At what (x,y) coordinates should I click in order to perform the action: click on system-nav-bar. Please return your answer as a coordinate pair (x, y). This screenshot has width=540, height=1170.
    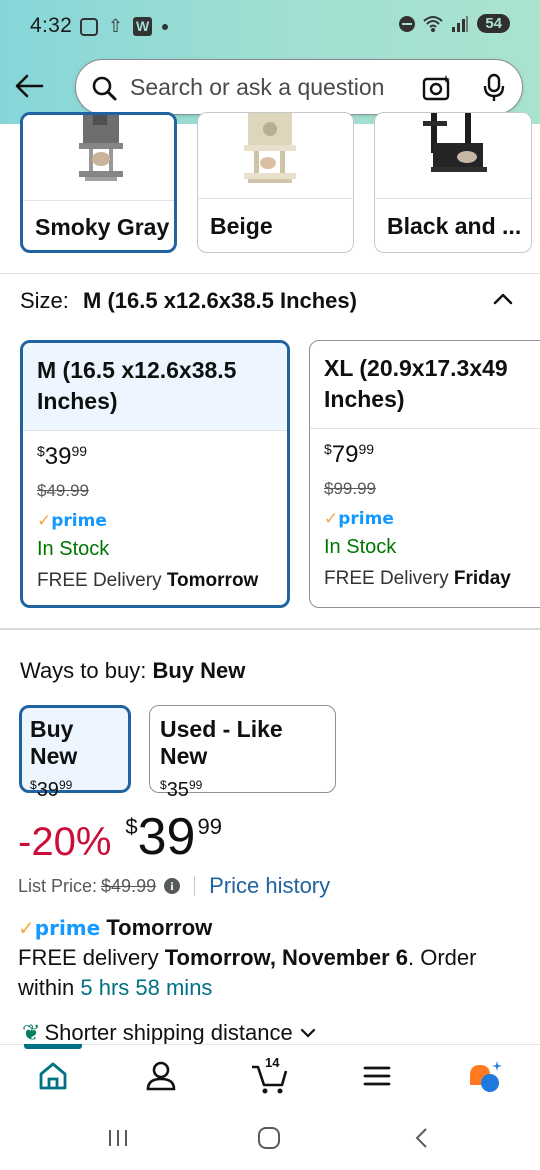
    Looking at the image, I should click on (270, 1139).